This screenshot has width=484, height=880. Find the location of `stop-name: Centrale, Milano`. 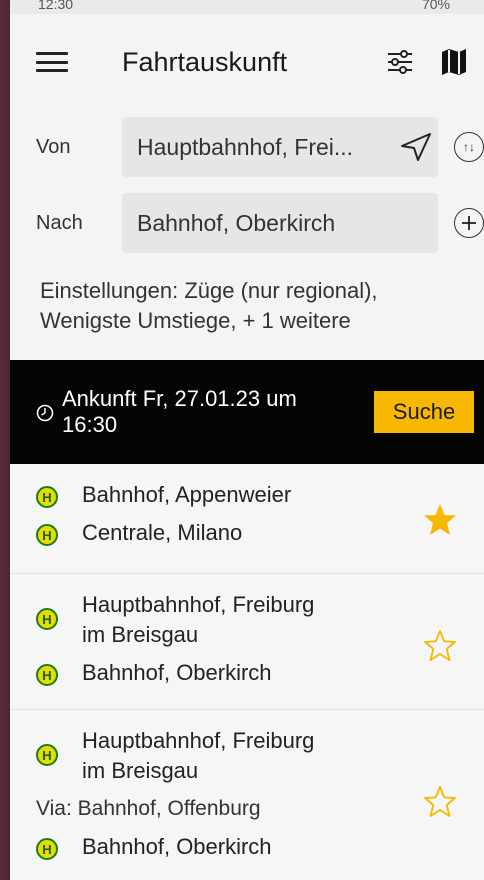

stop-name: Centrale, Milano is located at coordinates (162, 532).